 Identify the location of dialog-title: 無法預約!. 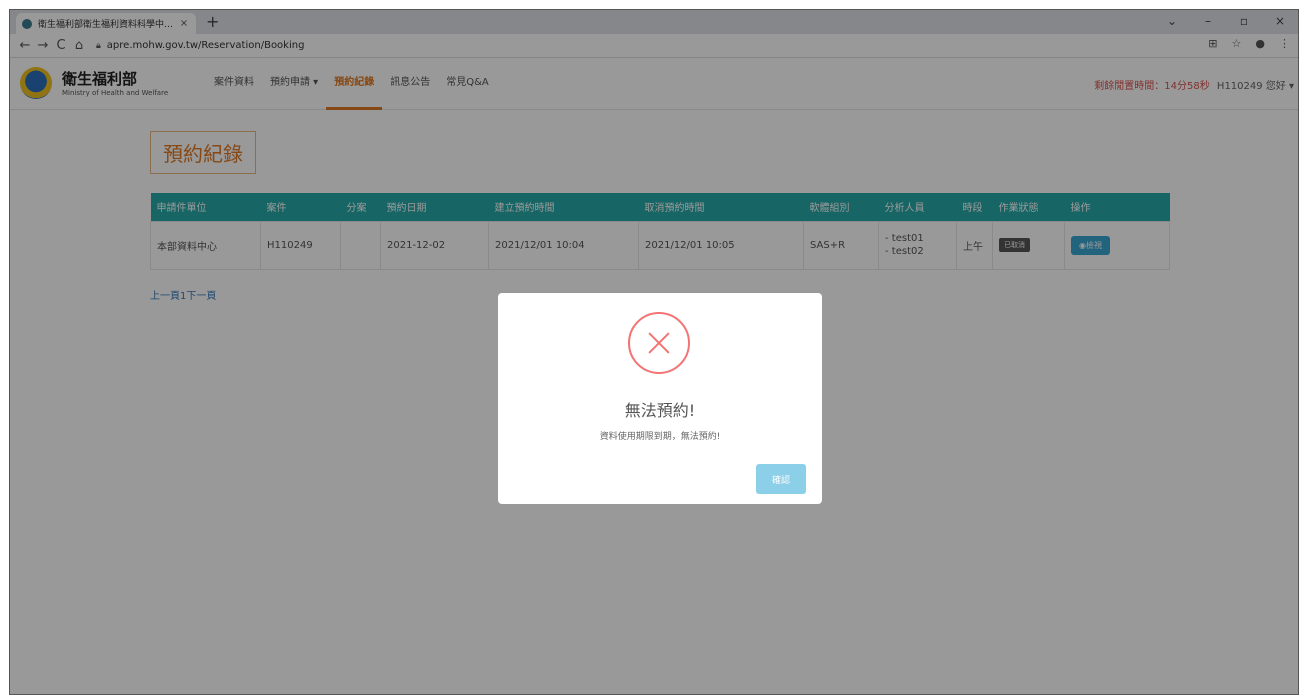
(660, 410).